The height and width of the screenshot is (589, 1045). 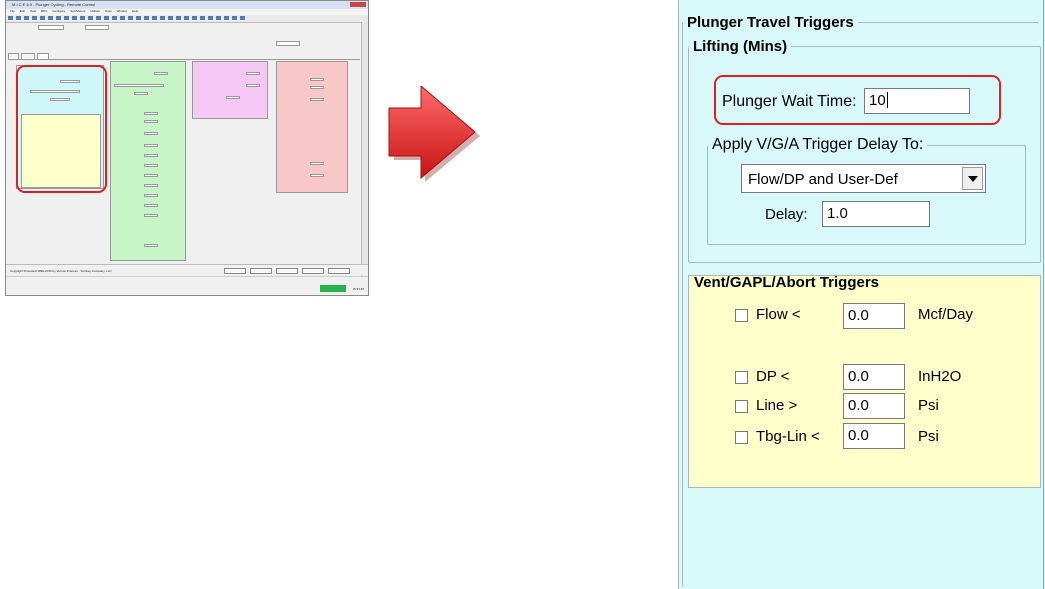 I want to click on window-controls, so click(x=358, y=4).